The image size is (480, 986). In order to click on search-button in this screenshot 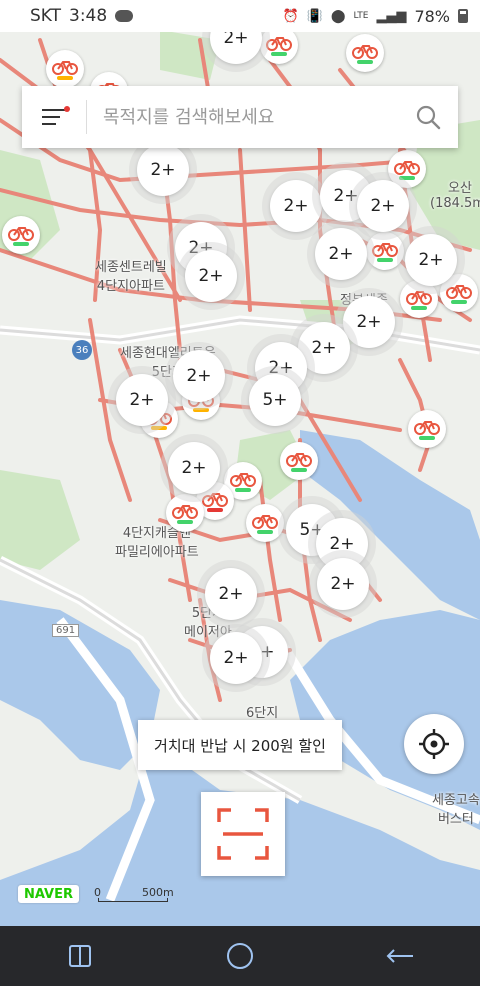, I will do `click(428, 117)`.